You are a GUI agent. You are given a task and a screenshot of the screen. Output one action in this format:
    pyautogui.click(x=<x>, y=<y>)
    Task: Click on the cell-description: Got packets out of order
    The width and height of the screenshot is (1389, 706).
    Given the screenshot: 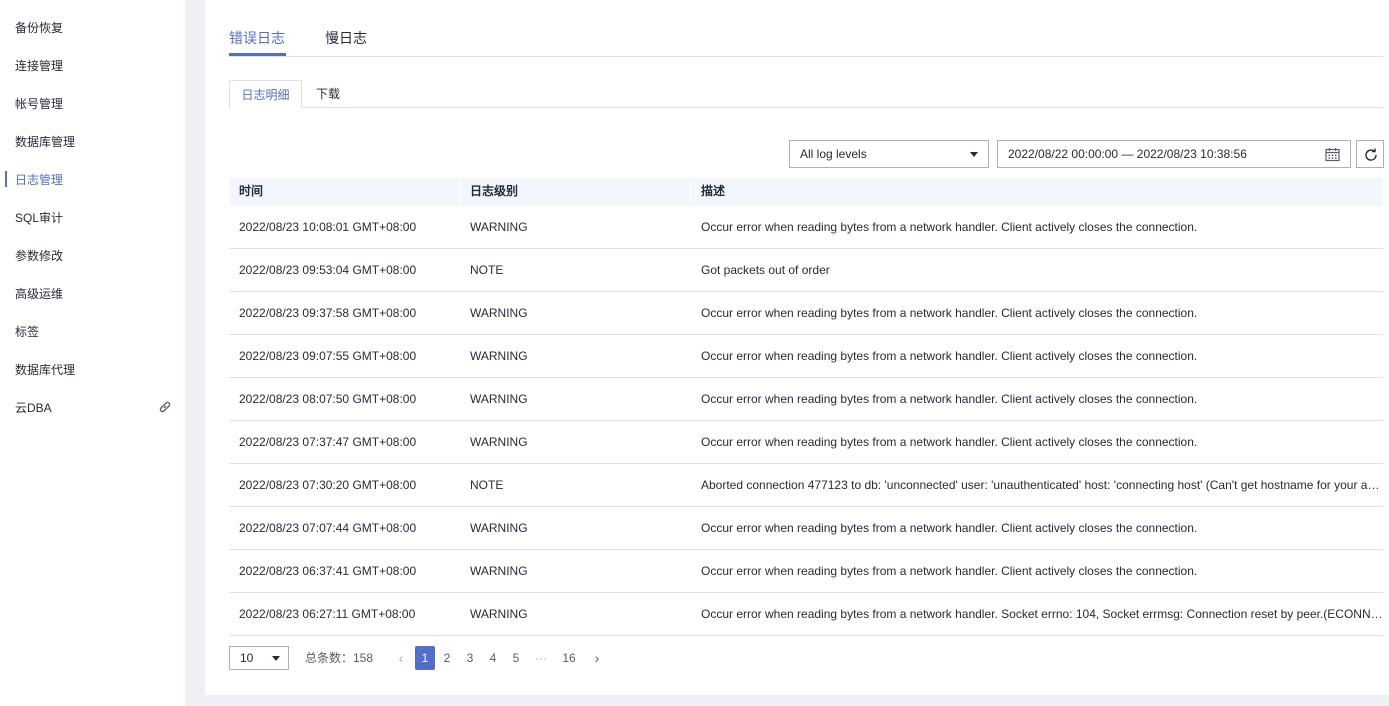 What is the action you would take?
    pyautogui.click(x=765, y=270)
    